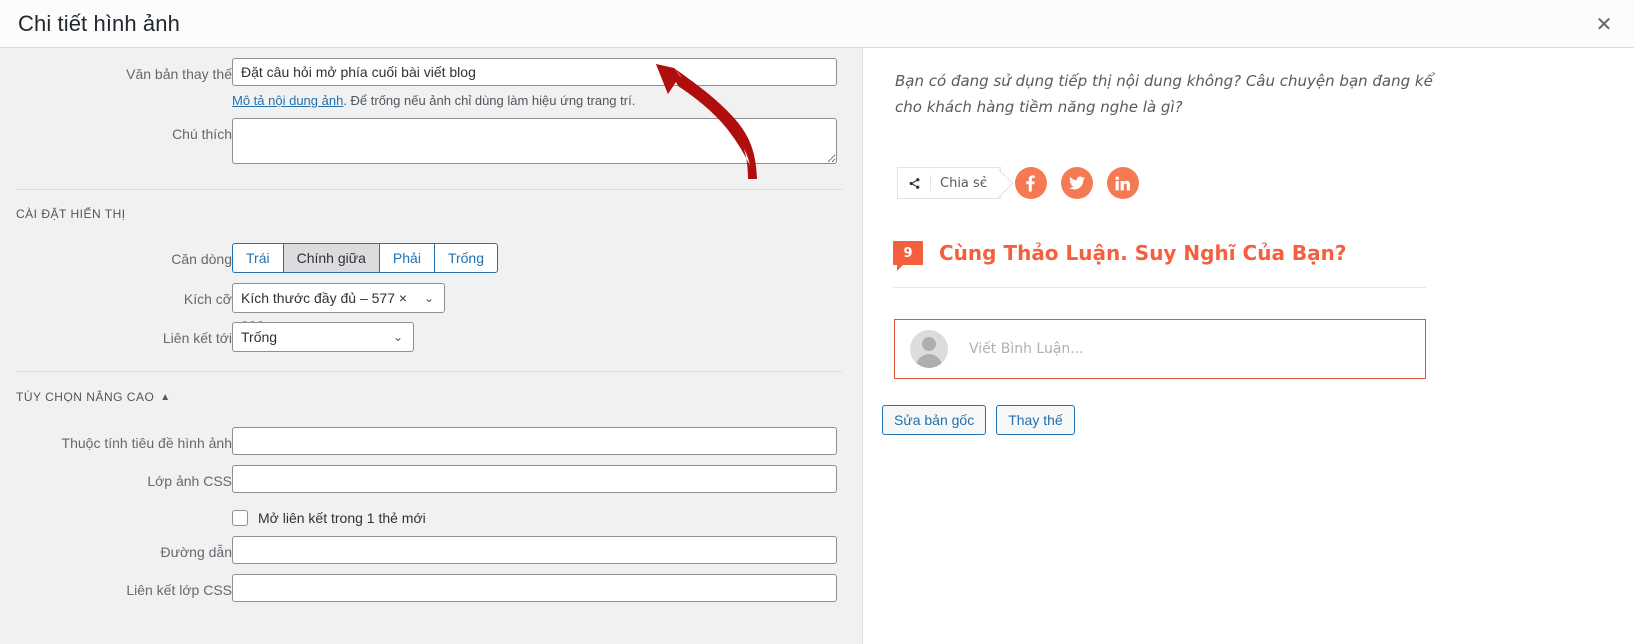 Image resolution: width=1634 pixels, height=644 pixels. I want to click on link-url-input, so click(534, 550).